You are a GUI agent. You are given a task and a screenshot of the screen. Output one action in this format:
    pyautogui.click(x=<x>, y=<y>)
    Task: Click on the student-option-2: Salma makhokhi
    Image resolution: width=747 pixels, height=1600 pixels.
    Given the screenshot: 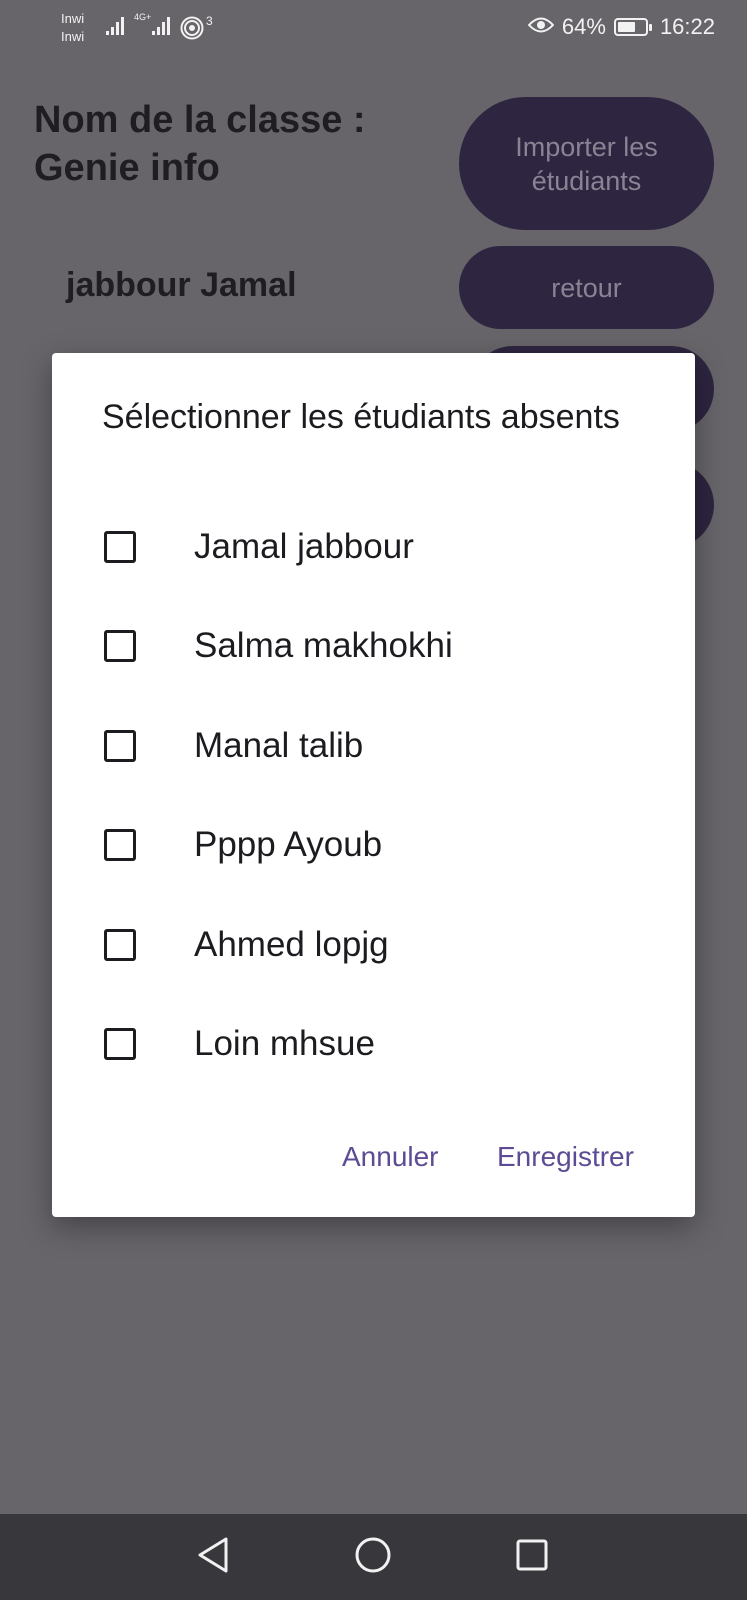 What is the action you would take?
    pyautogui.click(x=384, y=646)
    